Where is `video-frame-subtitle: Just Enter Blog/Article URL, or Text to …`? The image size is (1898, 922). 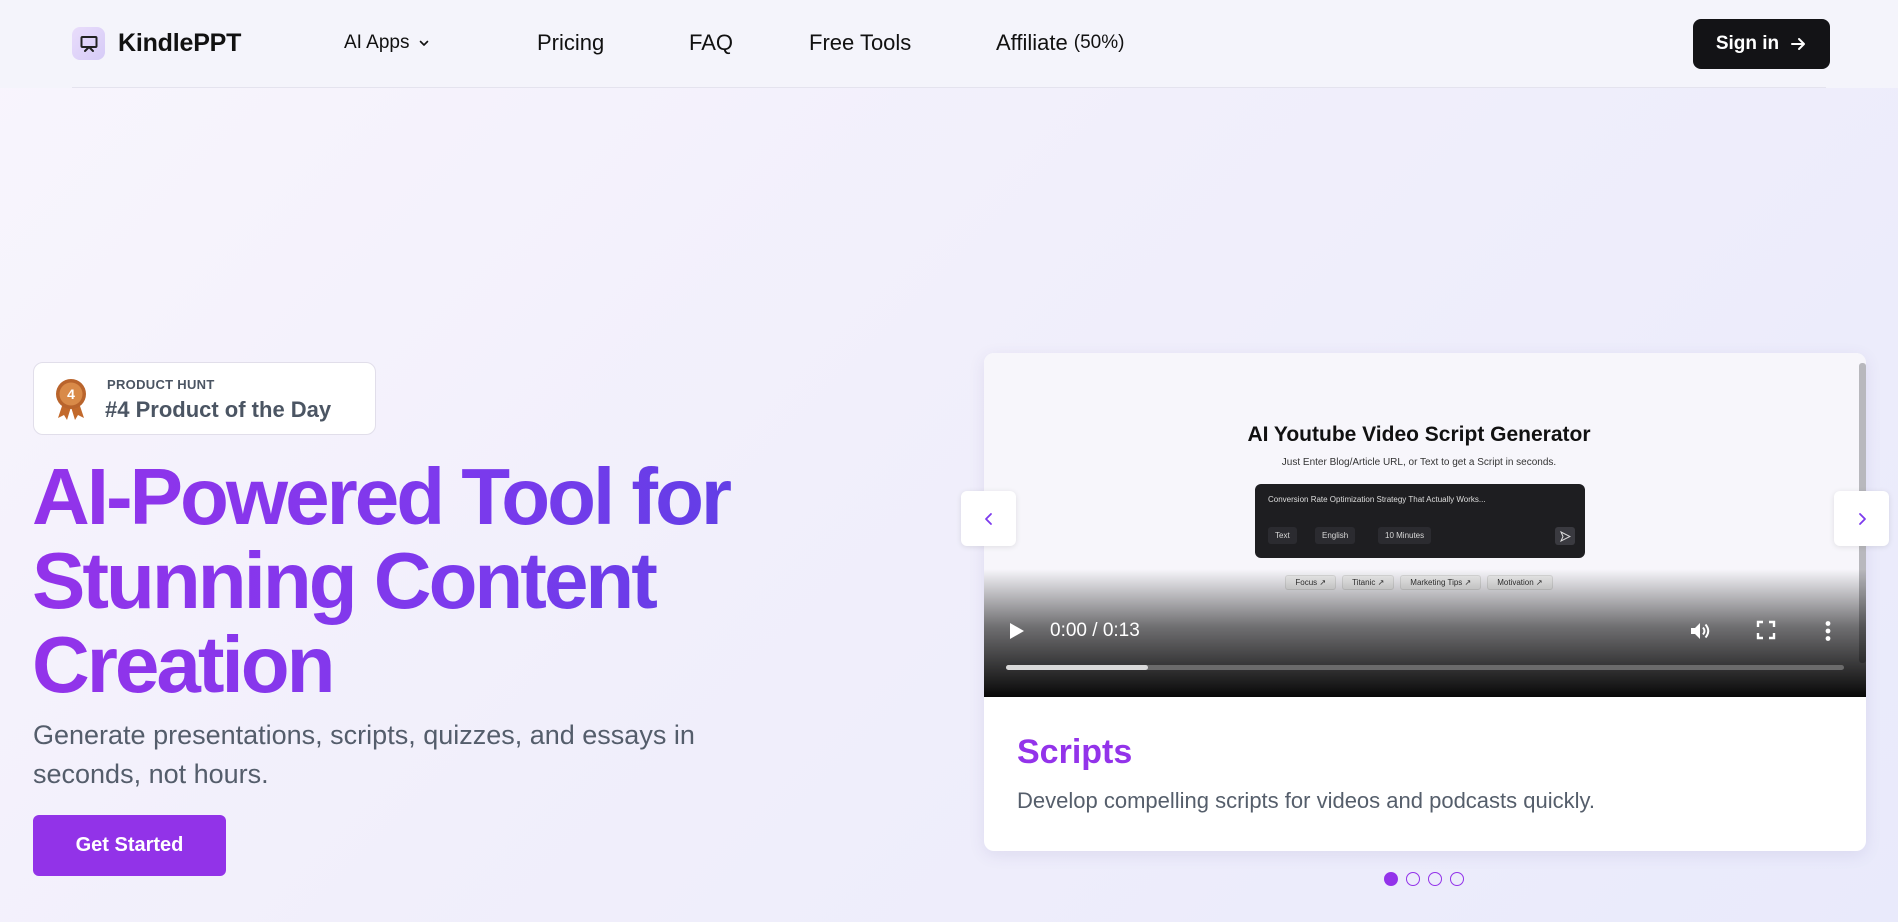 video-frame-subtitle: Just Enter Blog/Article URL, or Text to … is located at coordinates (1419, 462).